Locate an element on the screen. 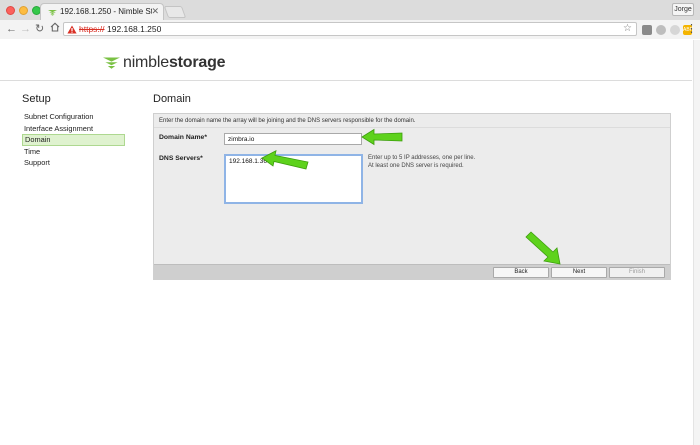  url-host: 192.168.1.250 is located at coordinates (134, 29).